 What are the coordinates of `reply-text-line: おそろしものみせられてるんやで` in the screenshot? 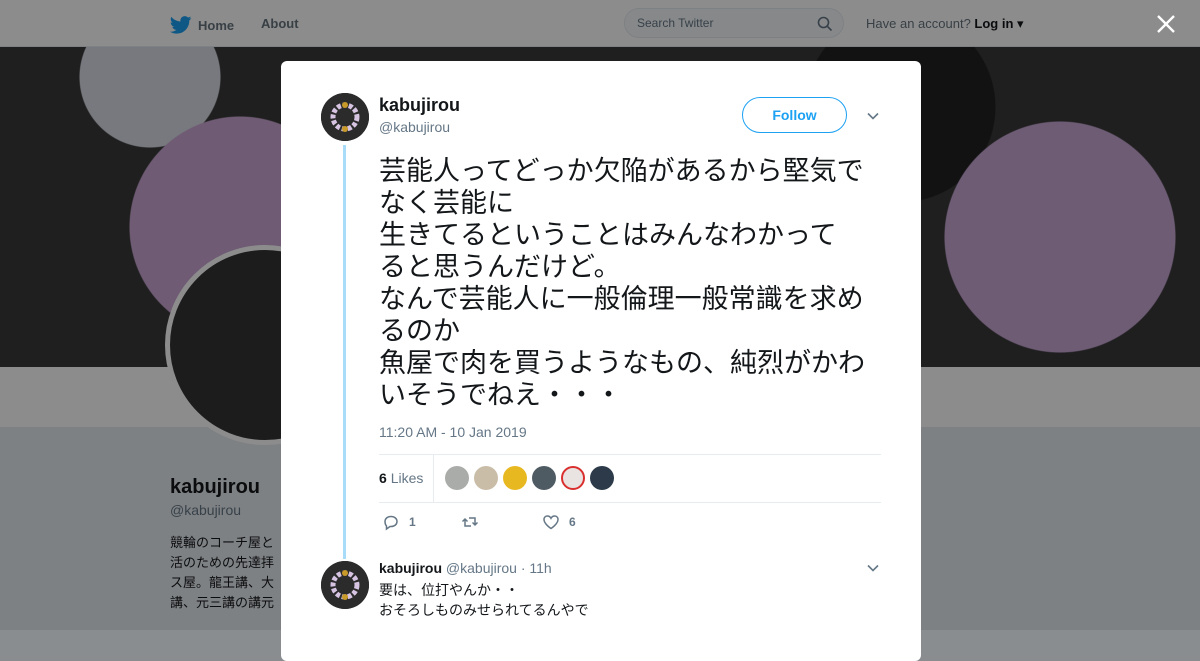 It's located at (484, 610).